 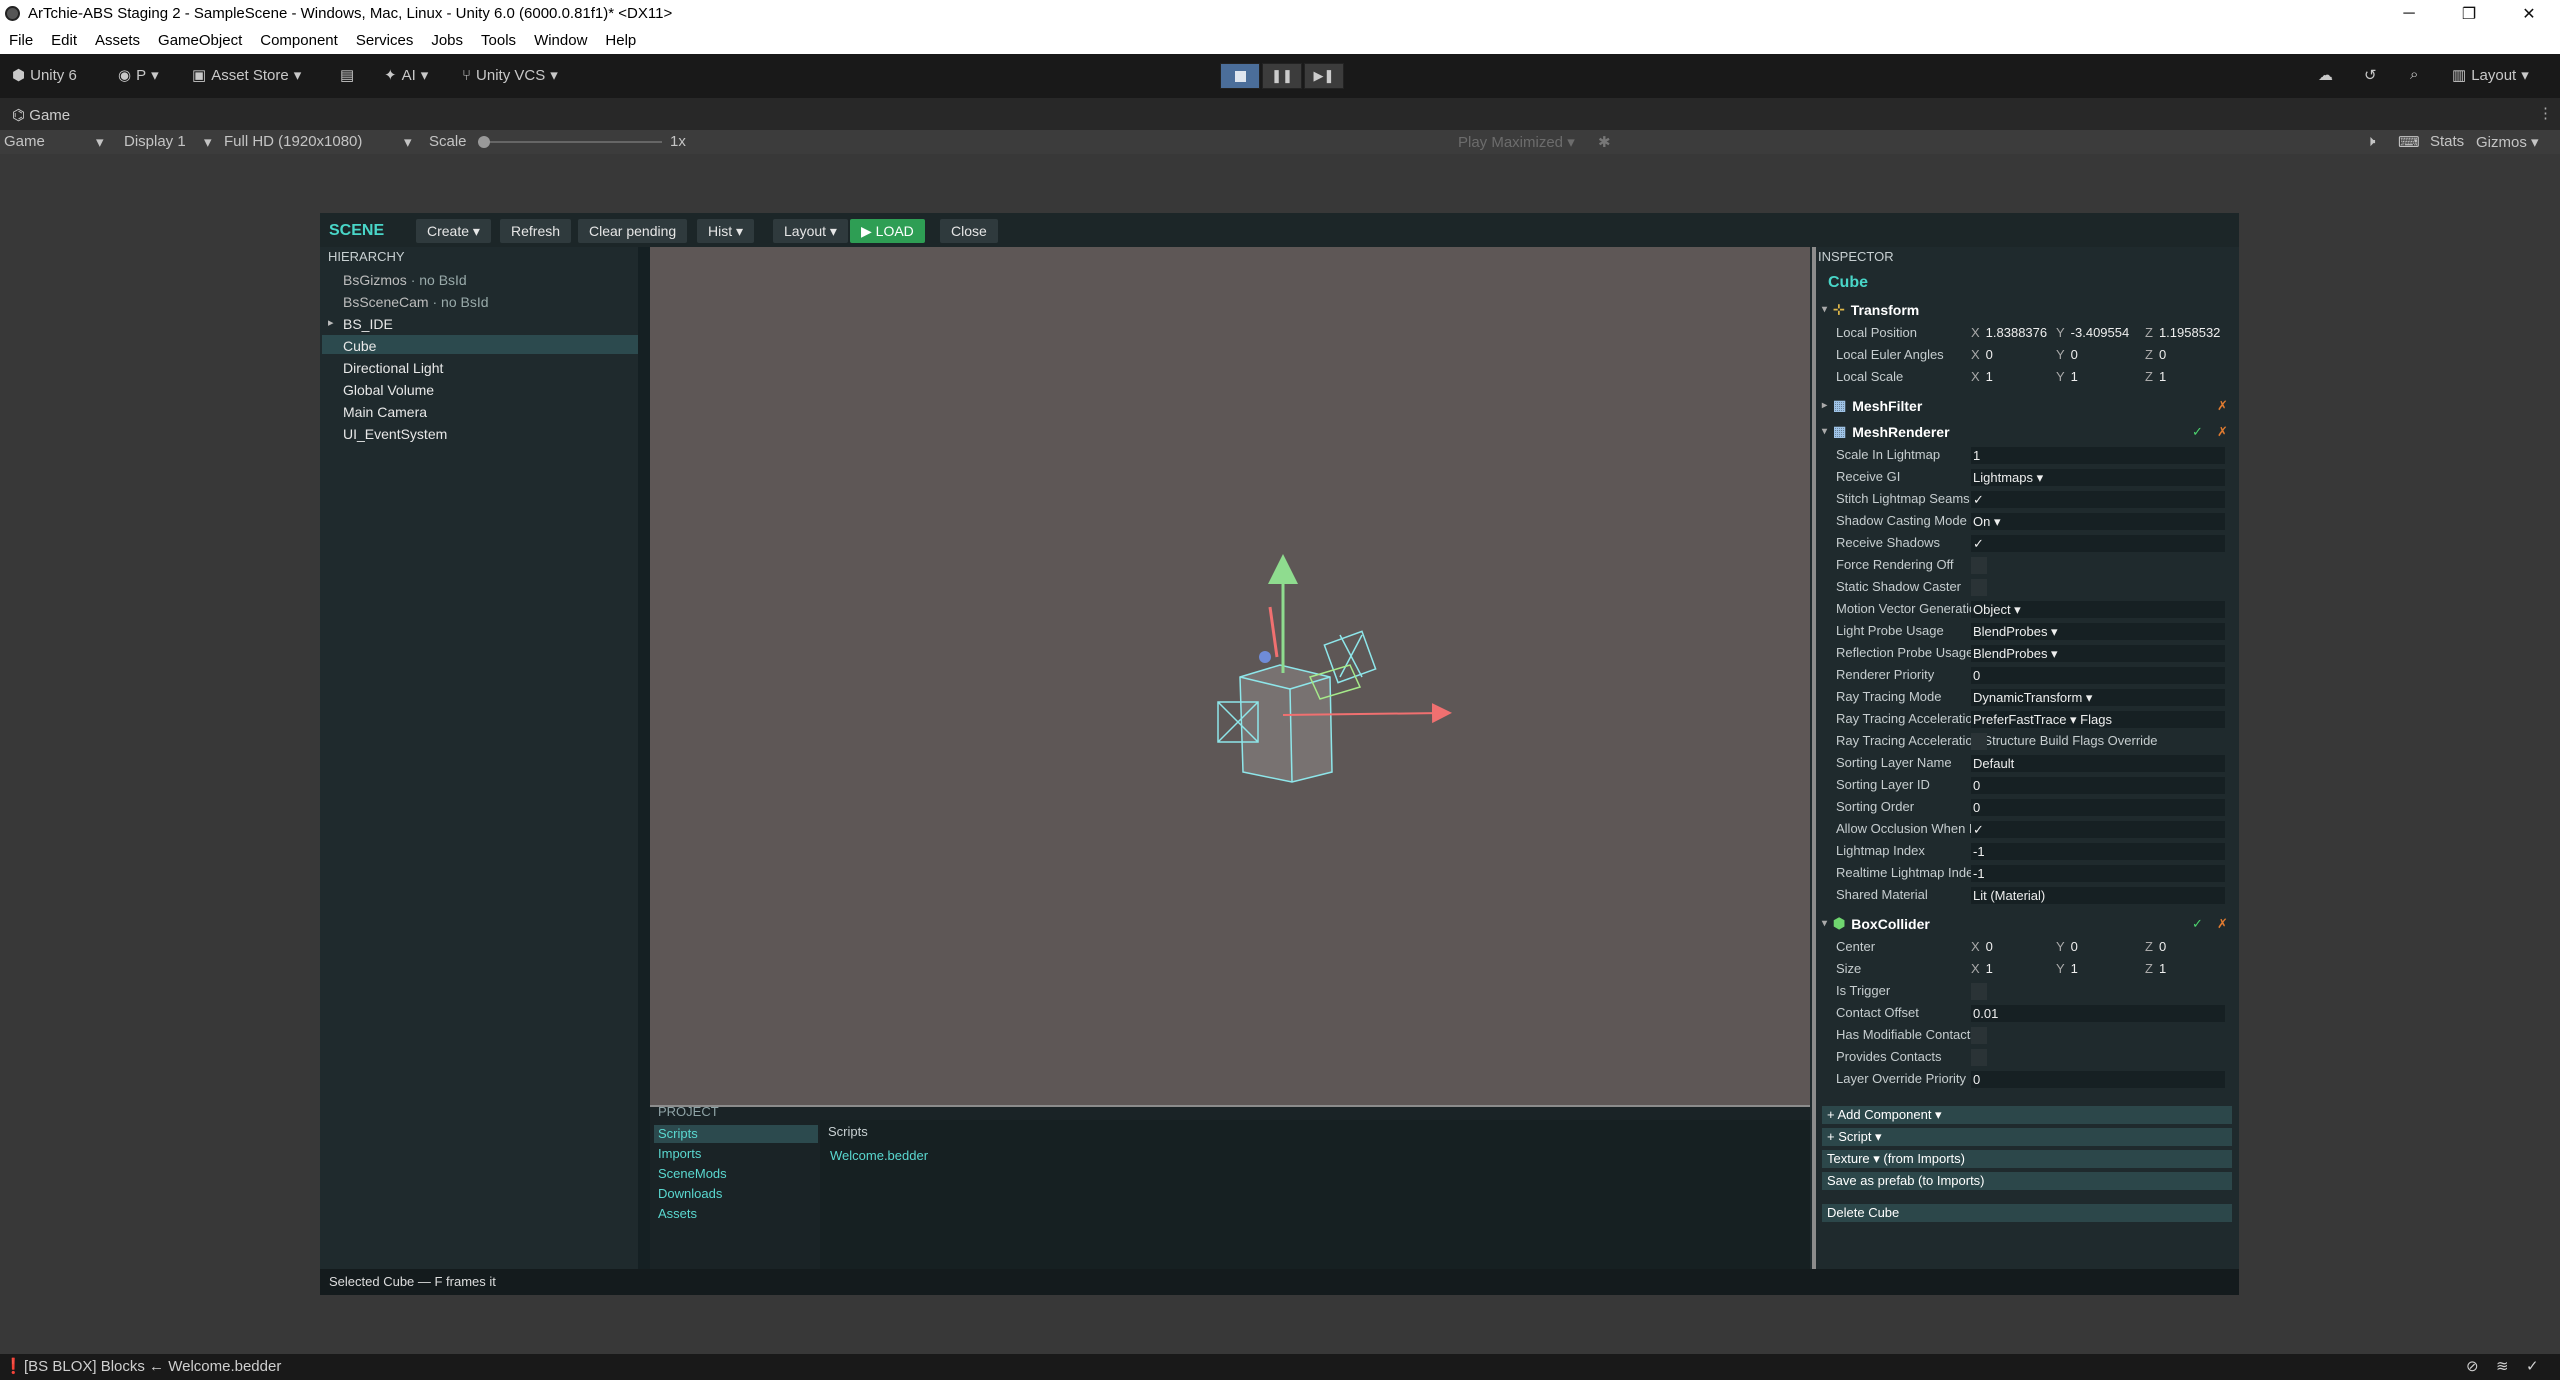 What do you see at coordinates (2027, 1137) in the screenshot?
I see `add-script-button: + Script ▾` at bounding box center [2027, 1137].